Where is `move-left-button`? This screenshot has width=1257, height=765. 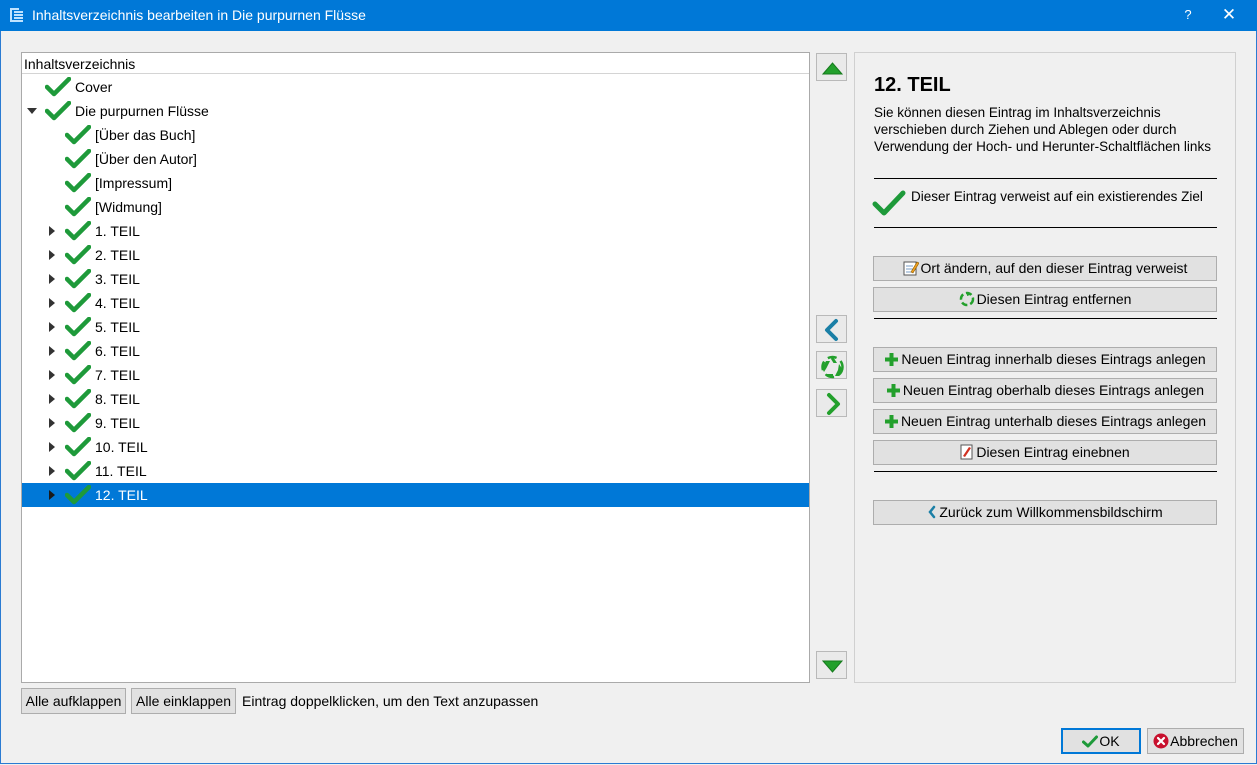 move-left-button is located at coordinates (831, 329).